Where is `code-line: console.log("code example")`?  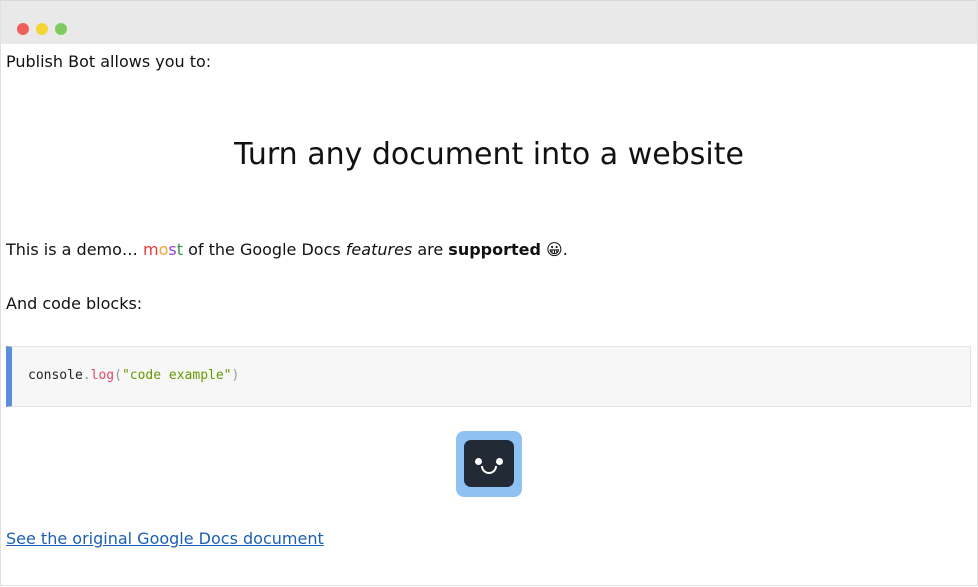 code-line: console.log("code example") is located at coordinates (133, 375).